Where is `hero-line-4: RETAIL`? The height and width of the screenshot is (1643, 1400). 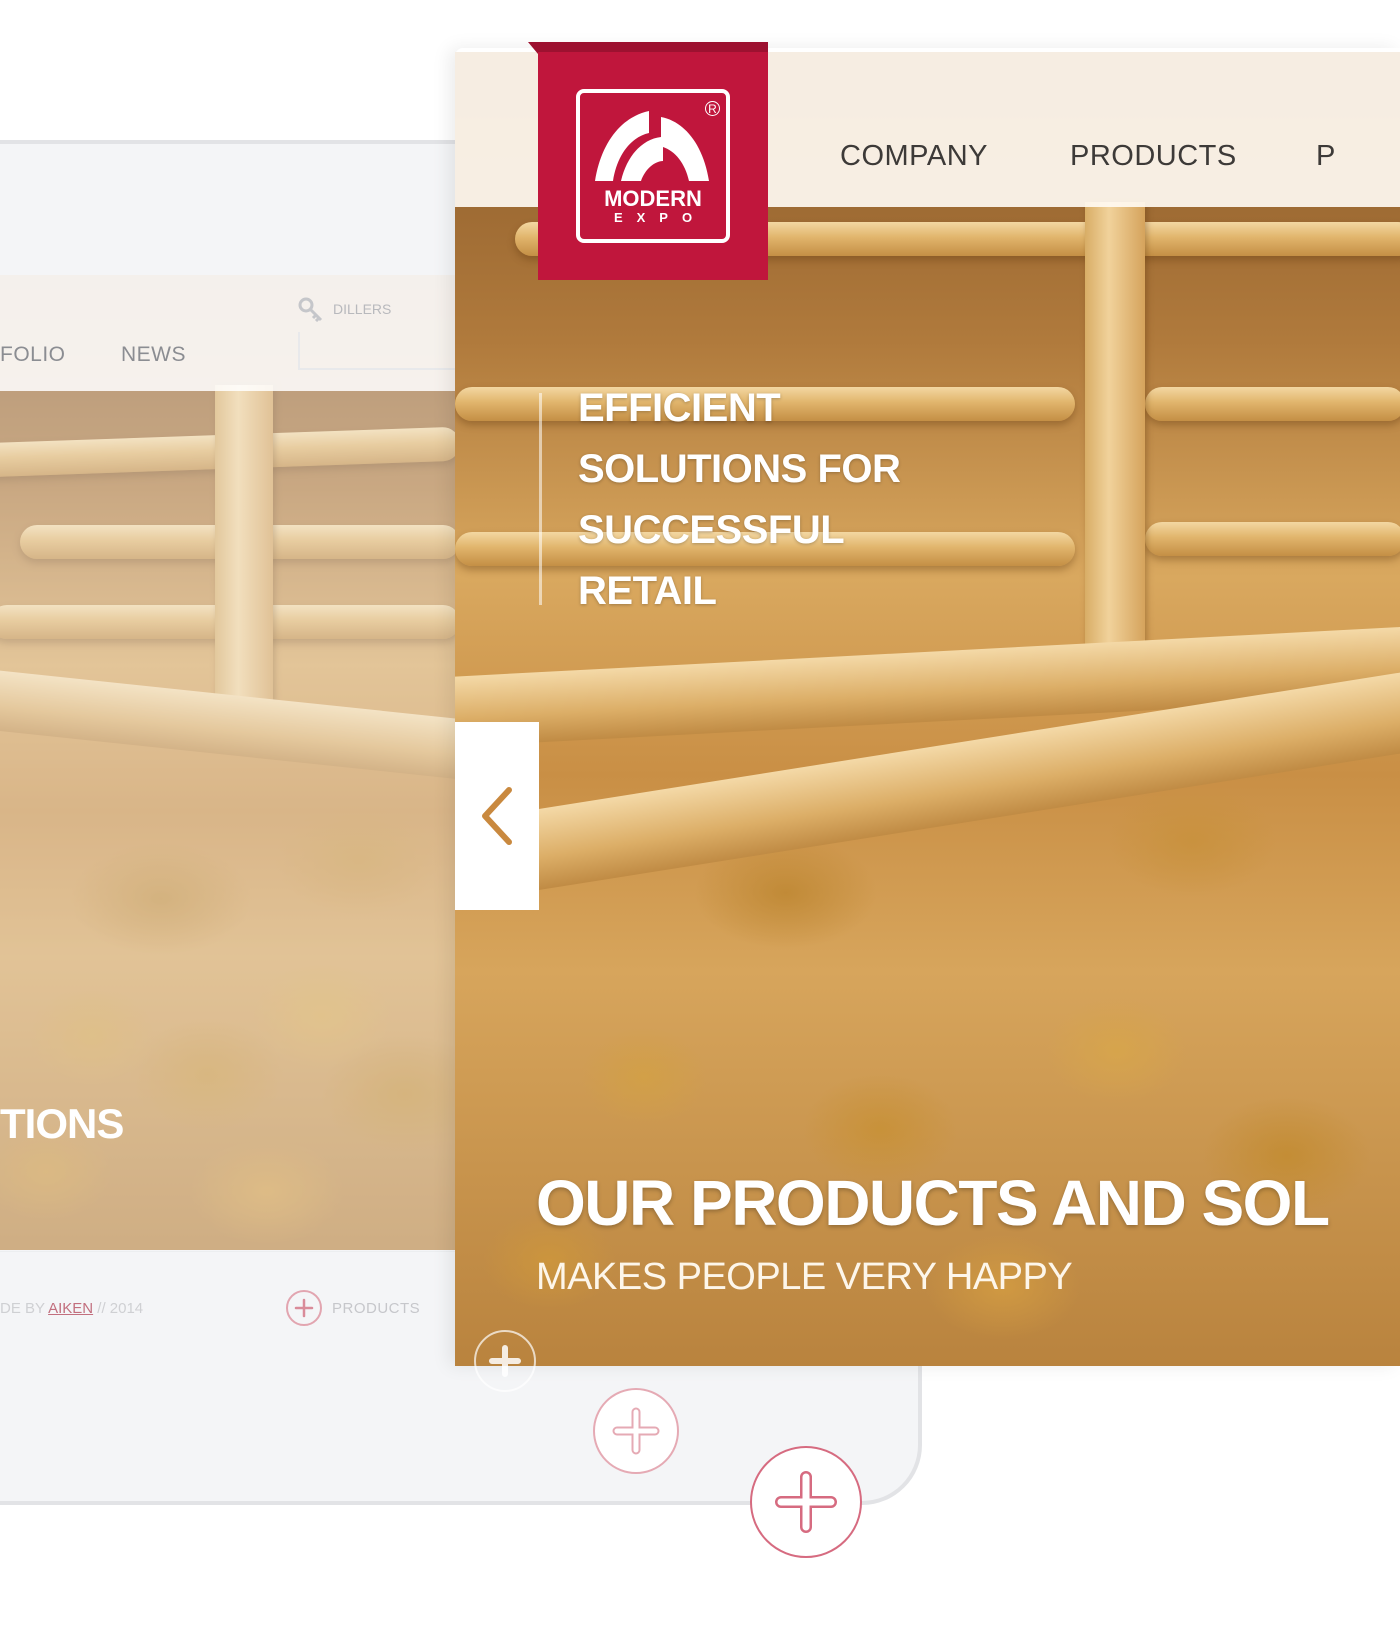
hero-line-4: RETAIL is located at coordinates (647, 591).